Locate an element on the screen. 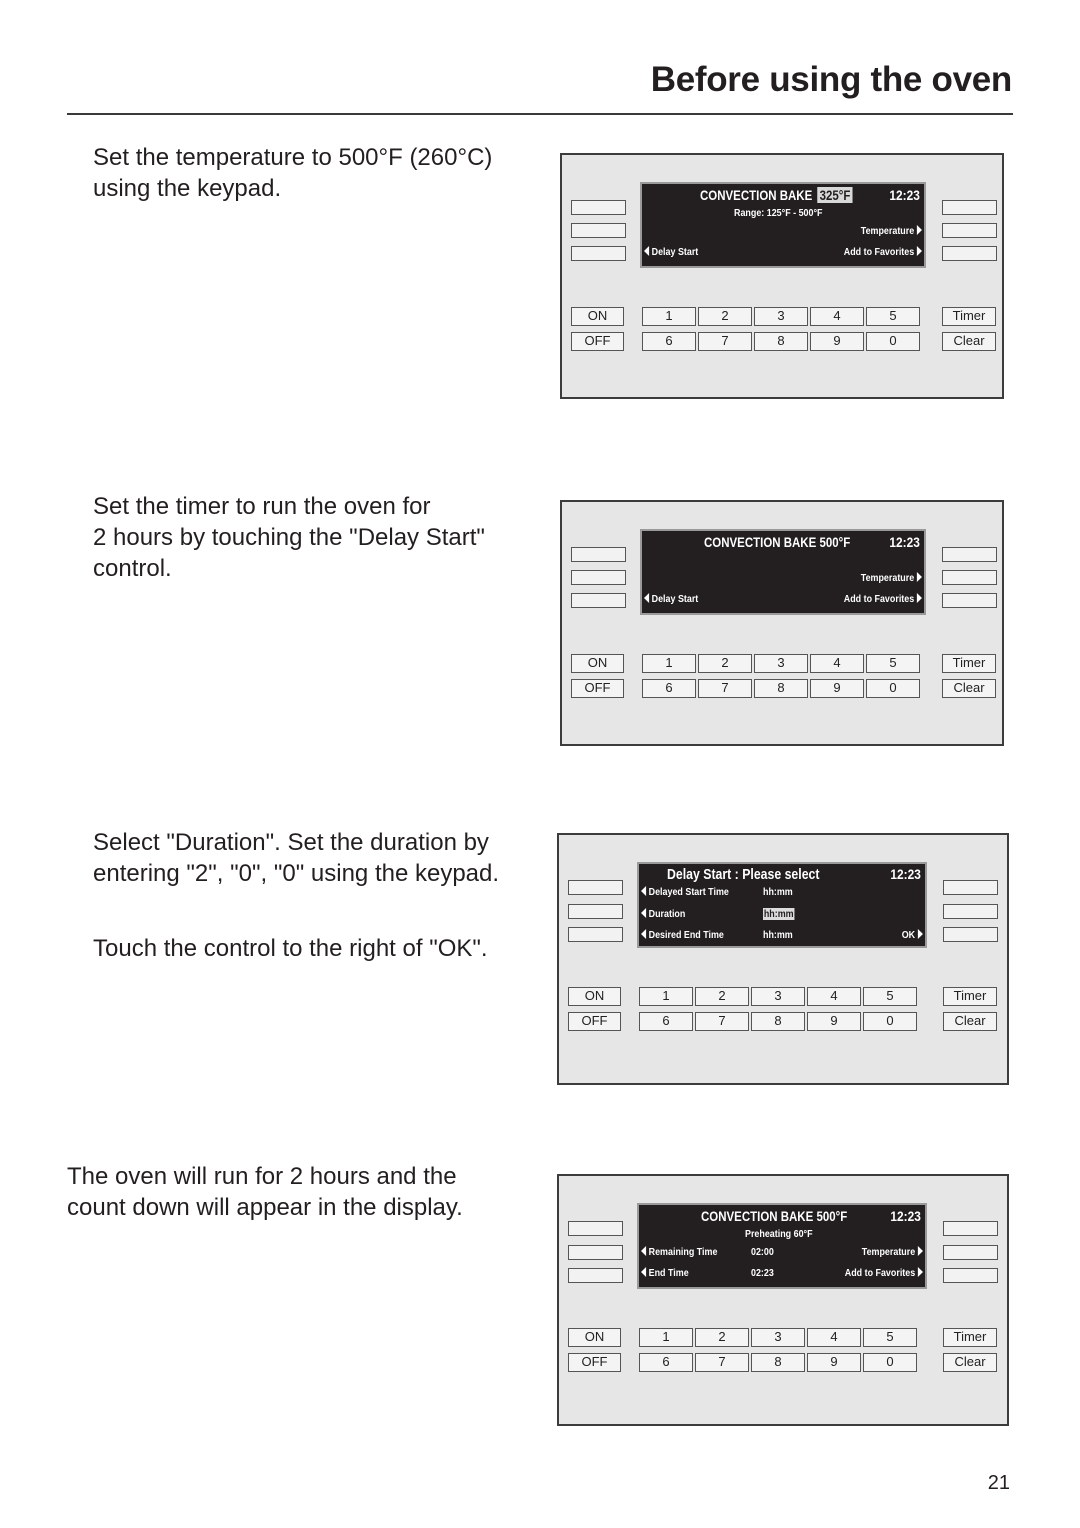  arrow-left-icon is located at coordinates (644, 1272).